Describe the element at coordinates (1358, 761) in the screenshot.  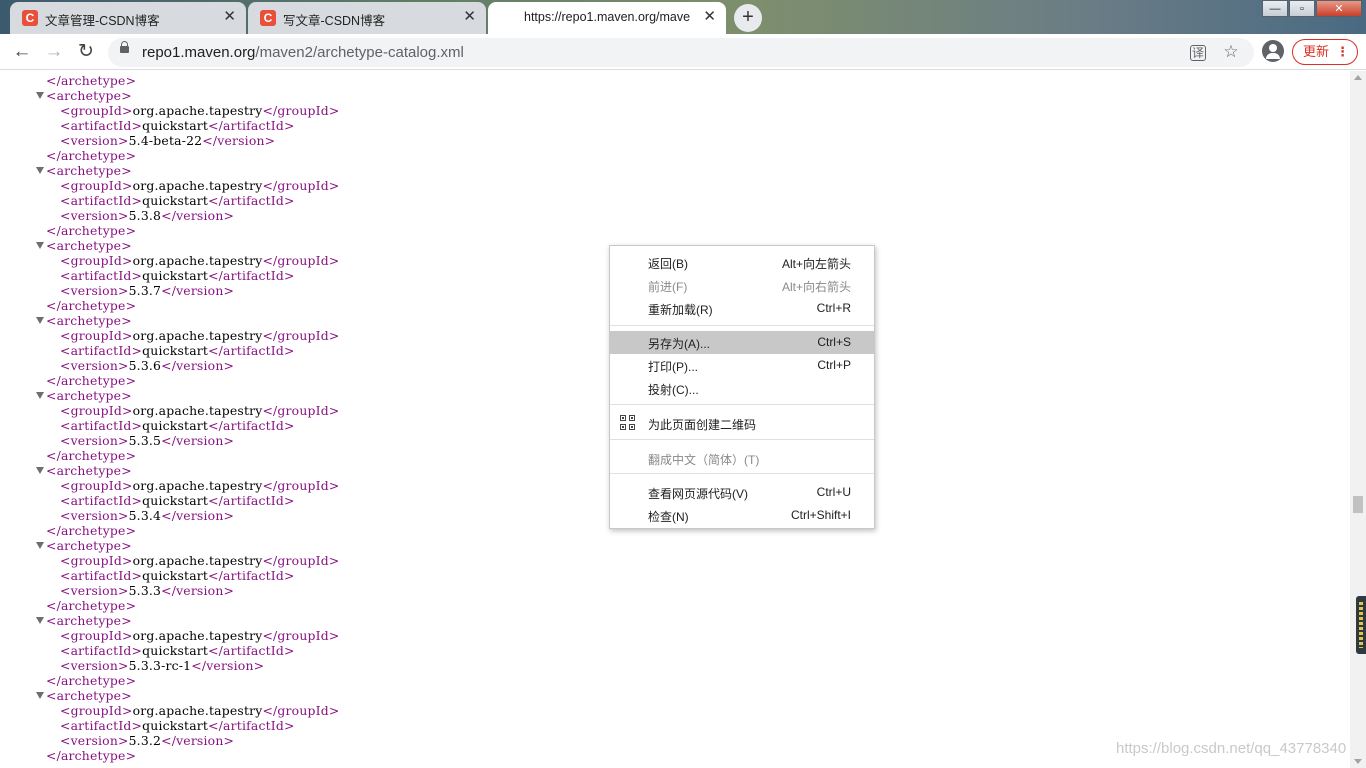
I see `scroll-down-arrow-icon` at that location.